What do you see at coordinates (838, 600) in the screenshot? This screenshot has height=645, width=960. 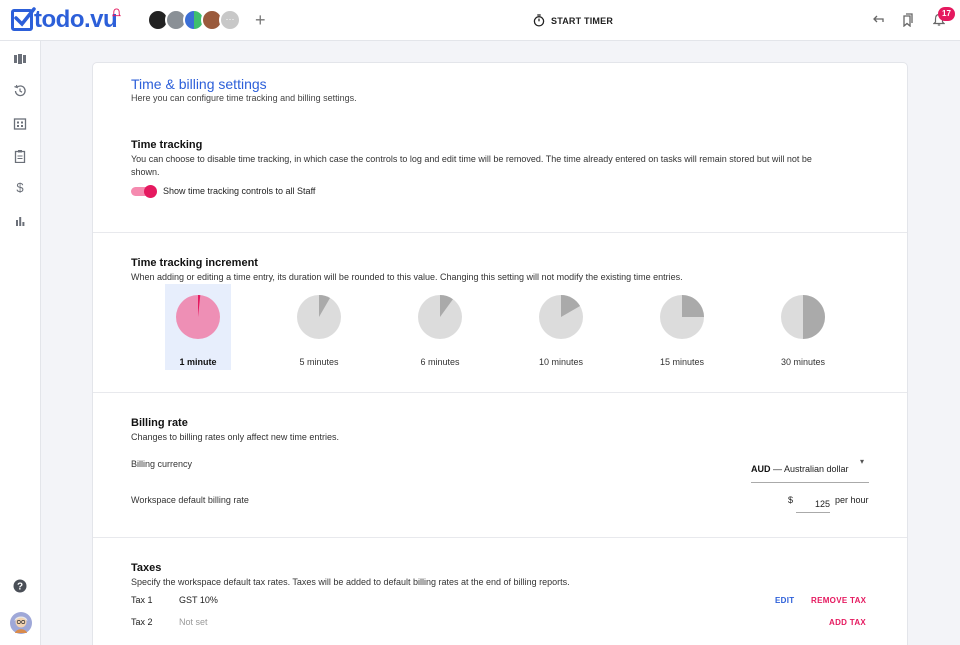 I see `remove-tax-button: REMOVE TAX` at bounding box center [838, 600].